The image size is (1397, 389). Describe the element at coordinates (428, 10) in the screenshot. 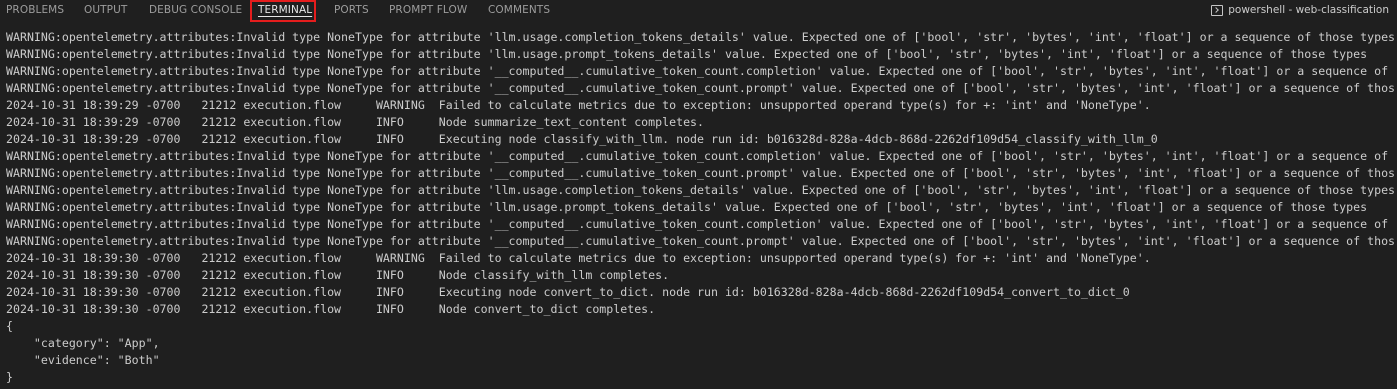

I see `tab-prompt-flow: PROMPT FLOW` at that location.